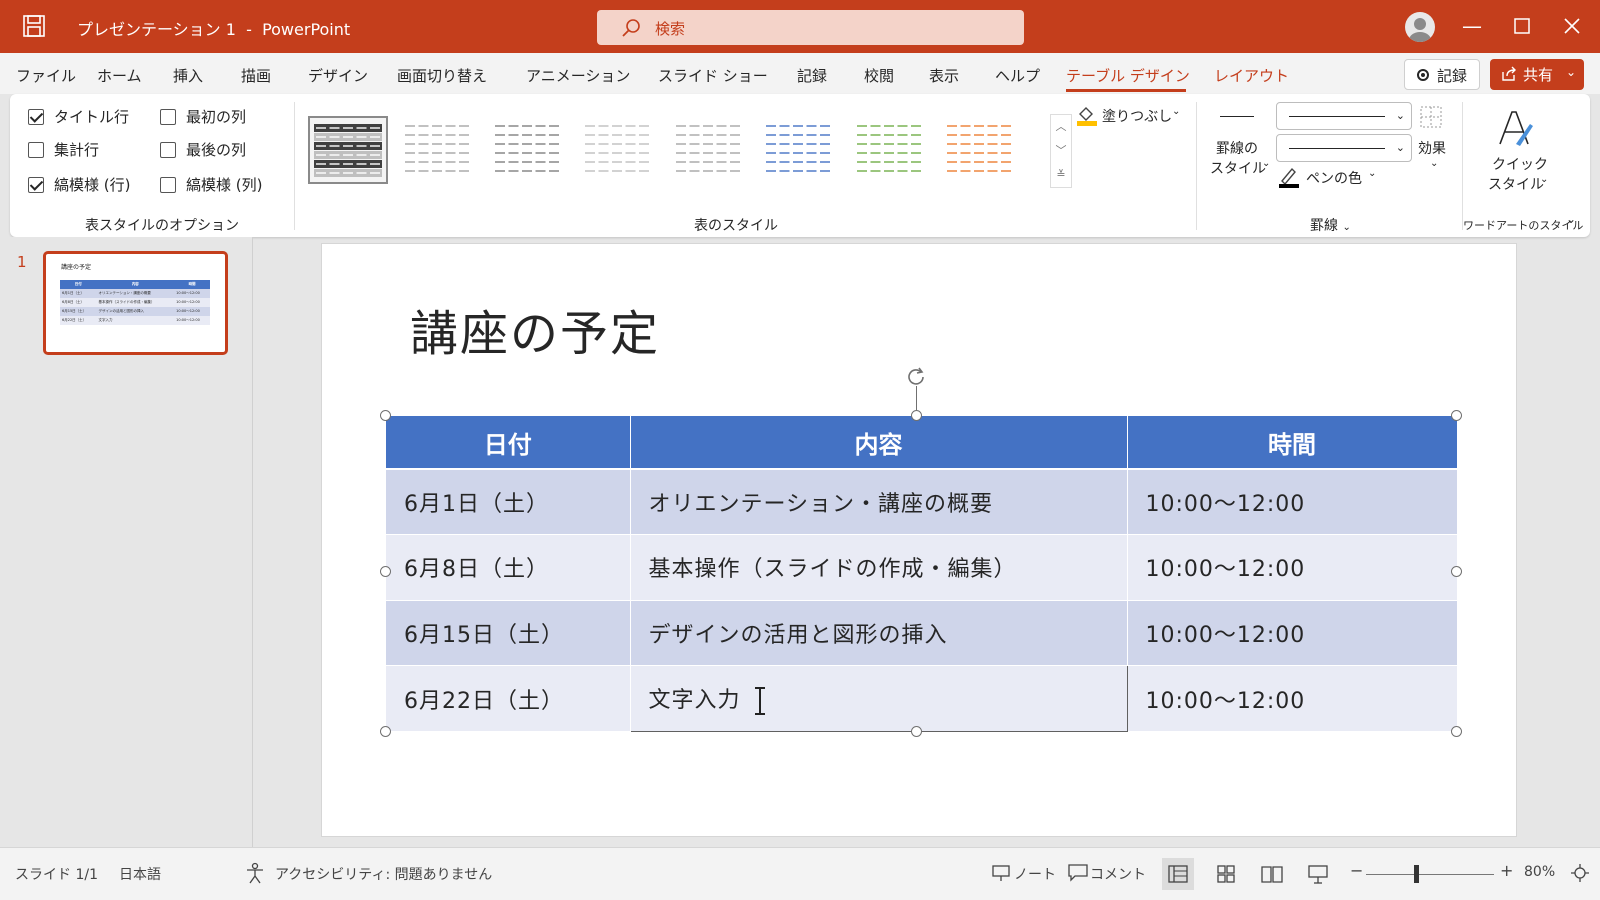  I want to click on gallery-up-button: ︿, so click(1061, 127).